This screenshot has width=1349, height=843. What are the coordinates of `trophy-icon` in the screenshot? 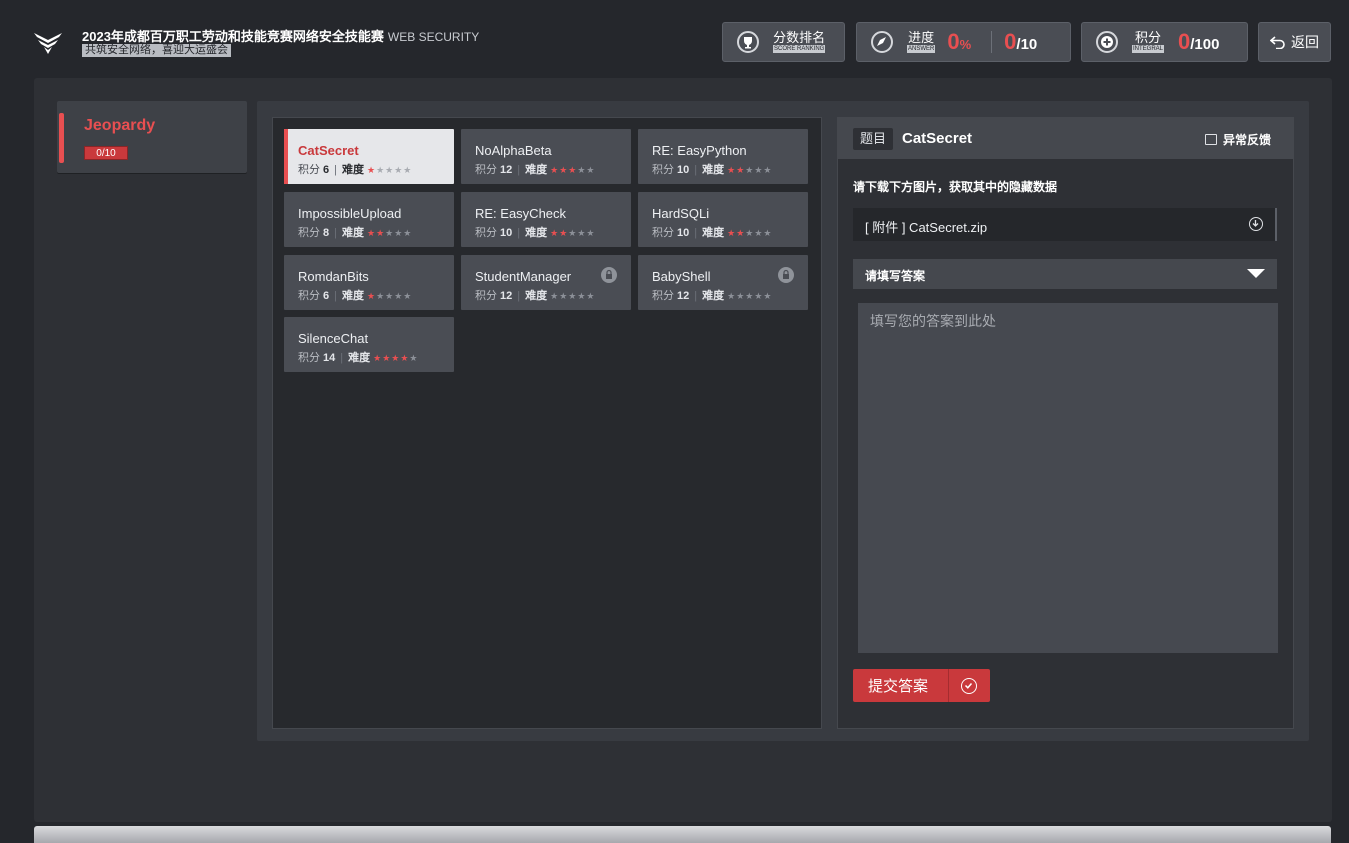 It's located at (748, 42).